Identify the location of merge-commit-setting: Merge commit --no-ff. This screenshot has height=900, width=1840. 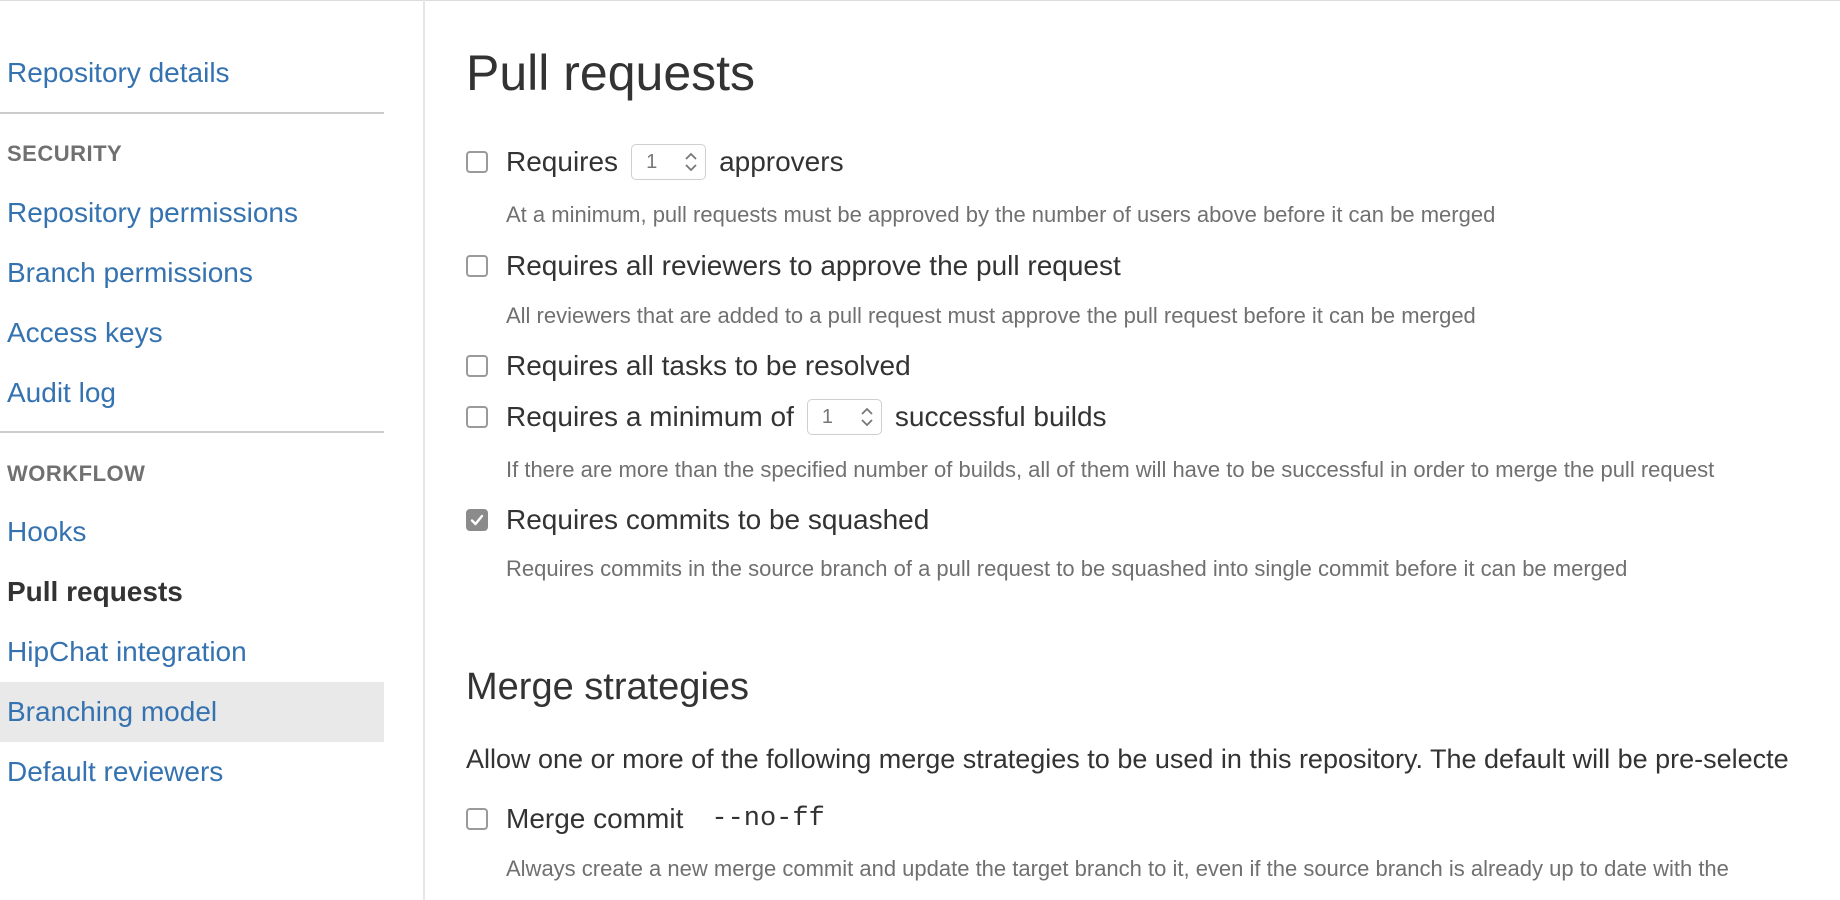
(645, 819).